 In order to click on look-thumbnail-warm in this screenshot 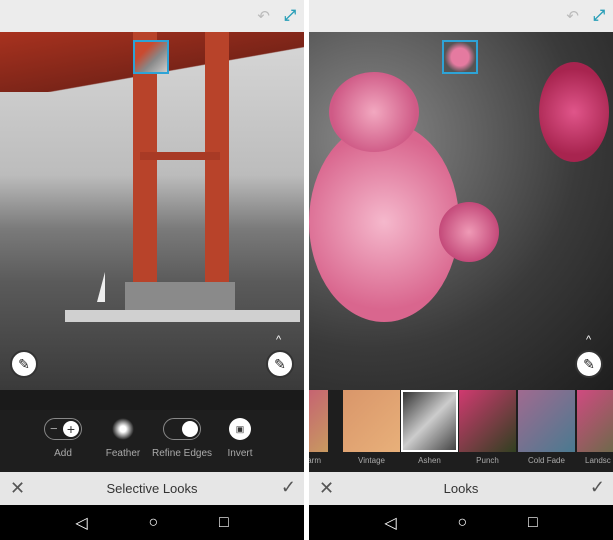, I will do `click(318, 421)`.